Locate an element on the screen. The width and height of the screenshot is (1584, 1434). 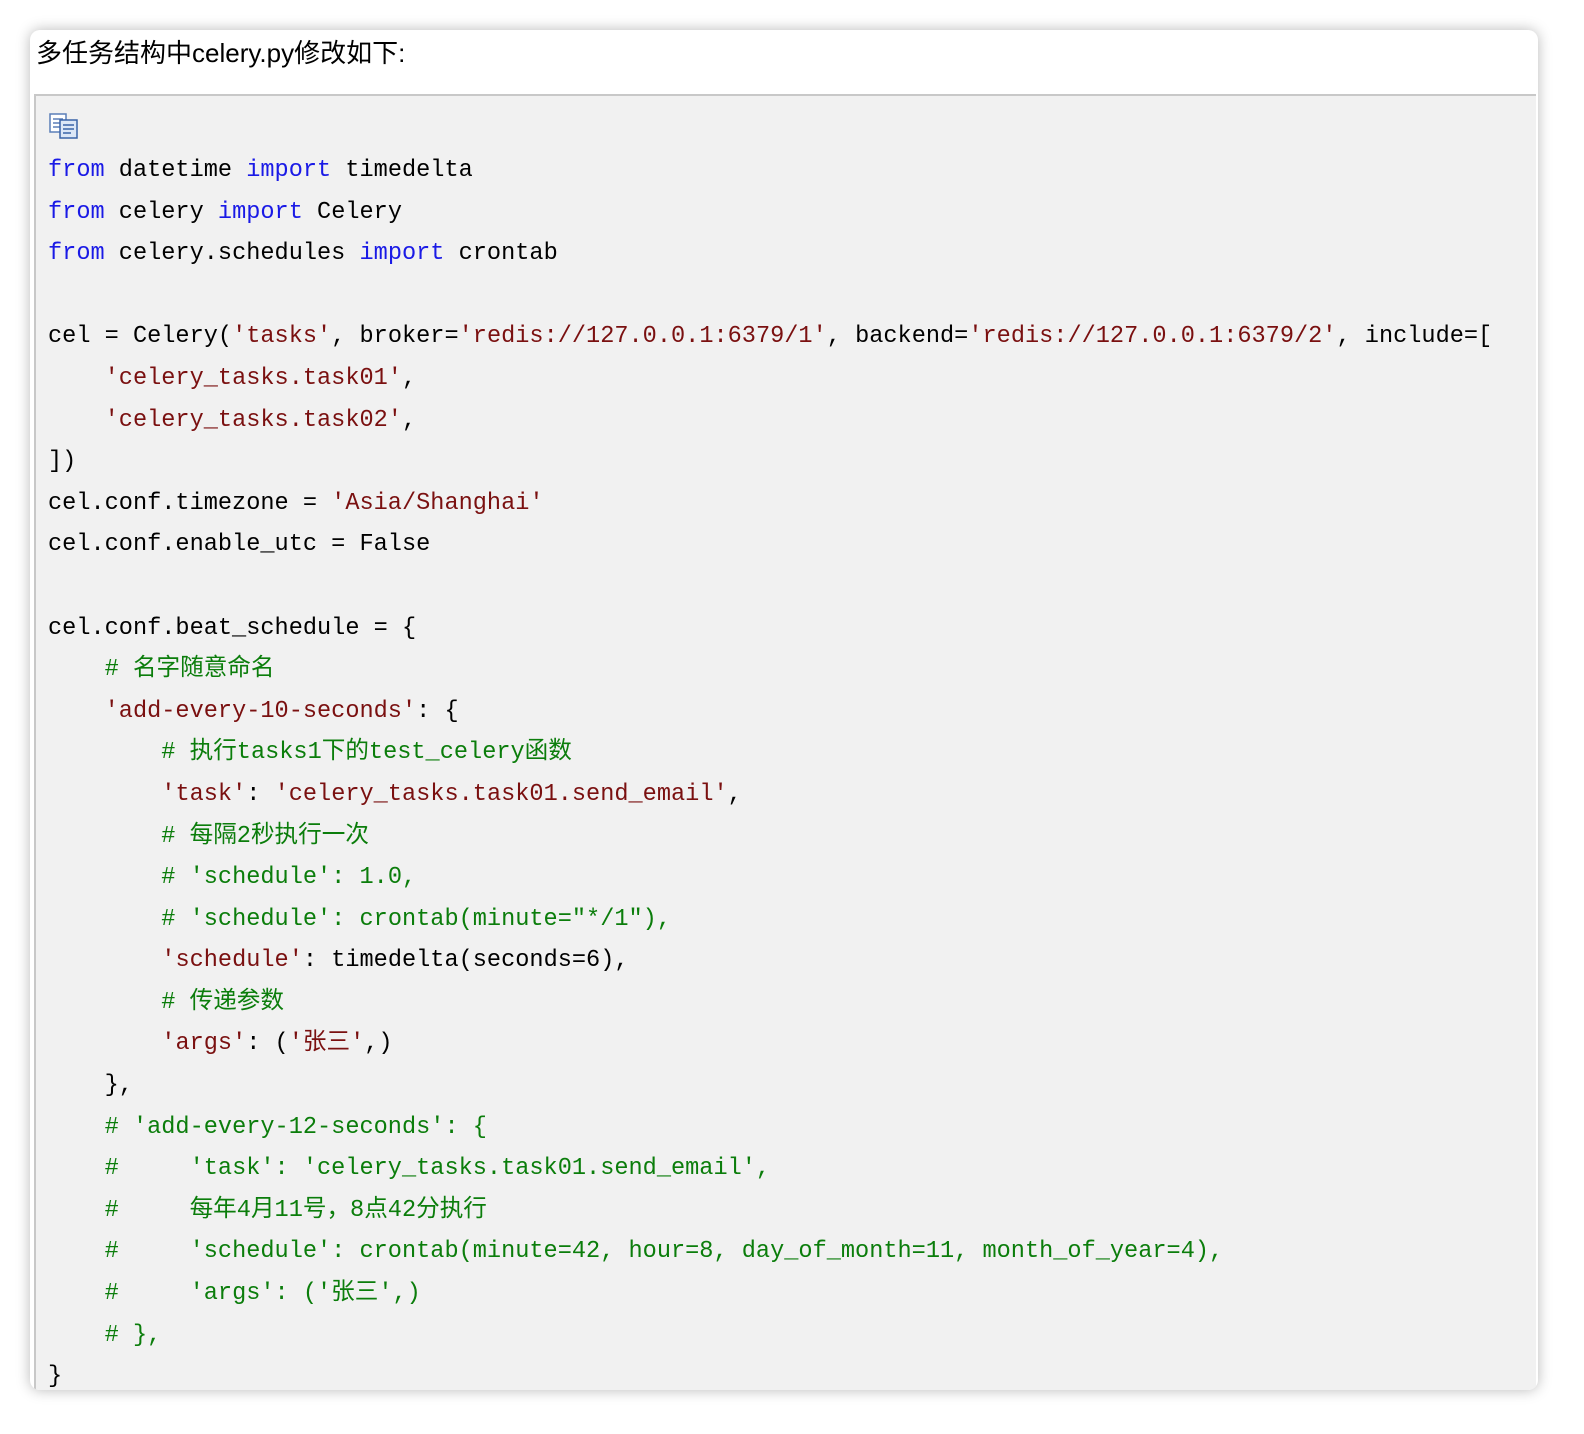
code-line: # 'schedule': 1.0, is located at coordinates (770, 878).